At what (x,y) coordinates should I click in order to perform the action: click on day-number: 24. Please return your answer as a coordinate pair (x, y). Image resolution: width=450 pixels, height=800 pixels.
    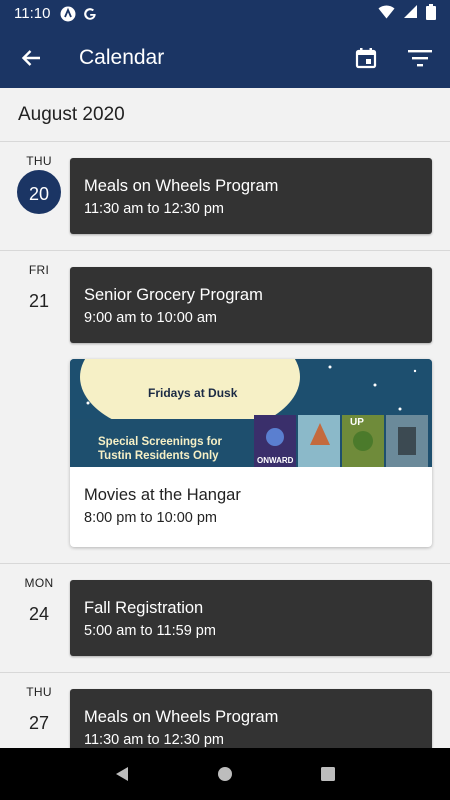
    Looking at the image, I should click on (39, 614).